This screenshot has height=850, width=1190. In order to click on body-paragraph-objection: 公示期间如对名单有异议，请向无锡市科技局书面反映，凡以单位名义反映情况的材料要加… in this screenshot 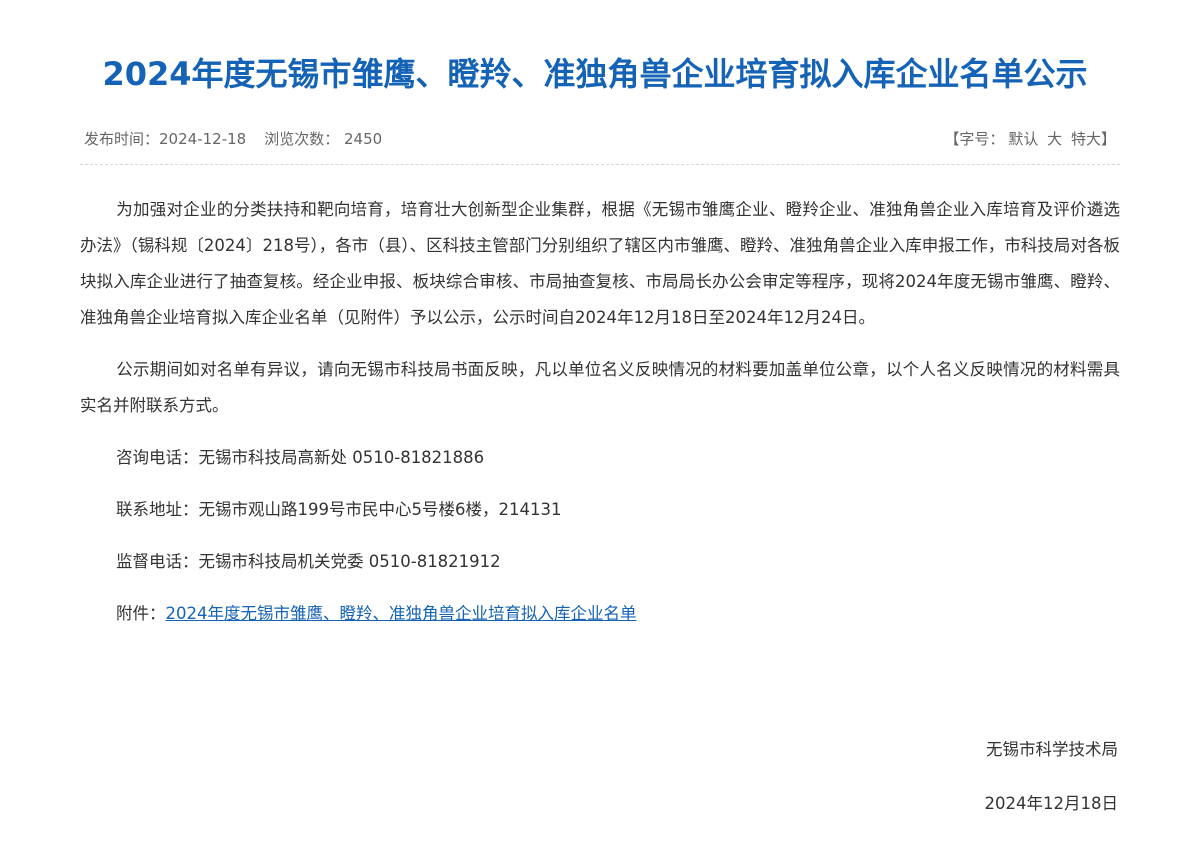, I will do `click(600, 387)`.